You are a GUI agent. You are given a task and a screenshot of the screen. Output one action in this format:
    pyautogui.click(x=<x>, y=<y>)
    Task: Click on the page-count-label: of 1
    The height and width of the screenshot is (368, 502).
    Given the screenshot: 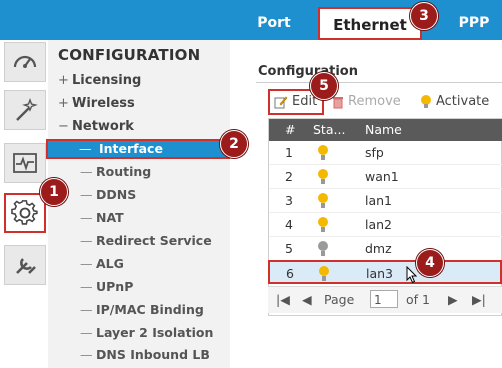 What is the action you would take?
    pyautogui.click(x=418, y=299)
    